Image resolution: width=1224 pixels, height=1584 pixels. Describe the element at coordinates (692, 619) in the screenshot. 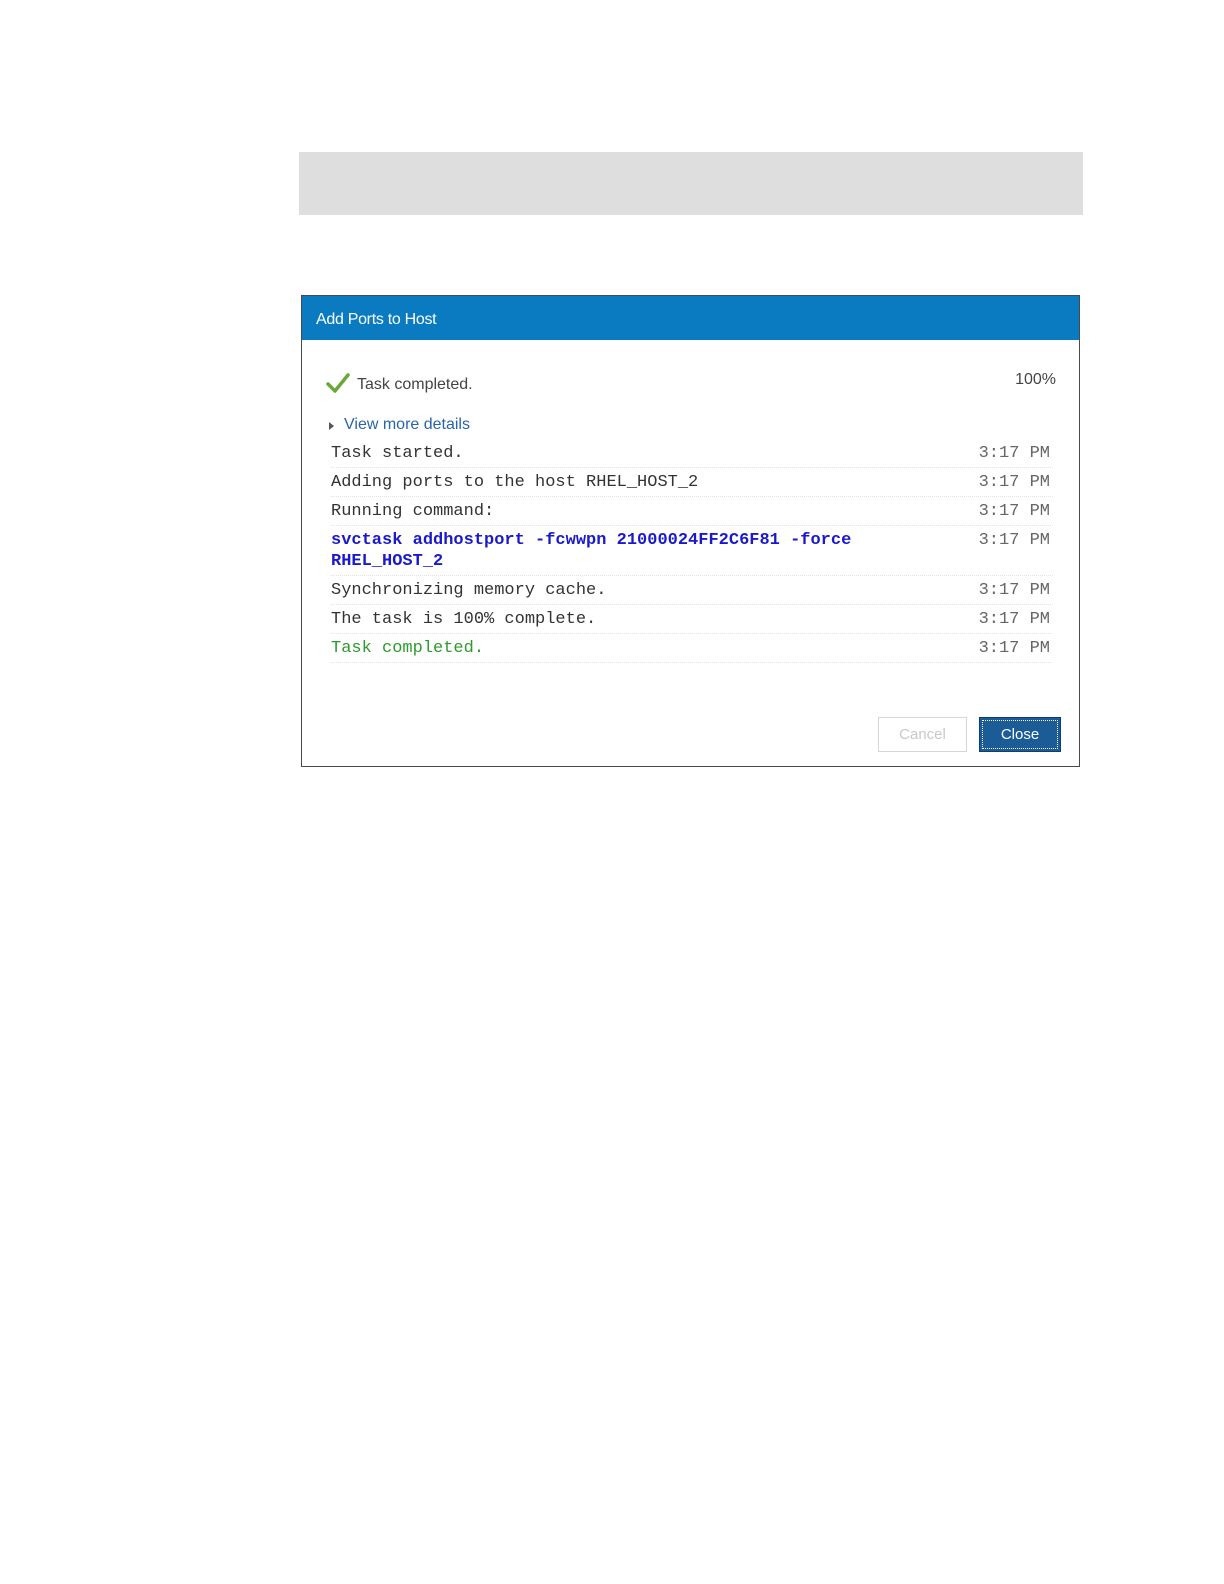

I see `log-row: The task is 100% complete. 3:17 PM` at that location.